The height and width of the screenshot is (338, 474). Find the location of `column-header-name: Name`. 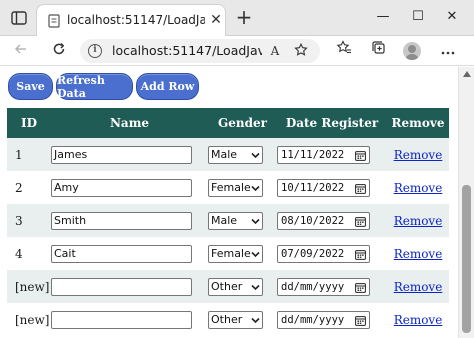

column-header-name: Name is located at coordinates (129, 123).